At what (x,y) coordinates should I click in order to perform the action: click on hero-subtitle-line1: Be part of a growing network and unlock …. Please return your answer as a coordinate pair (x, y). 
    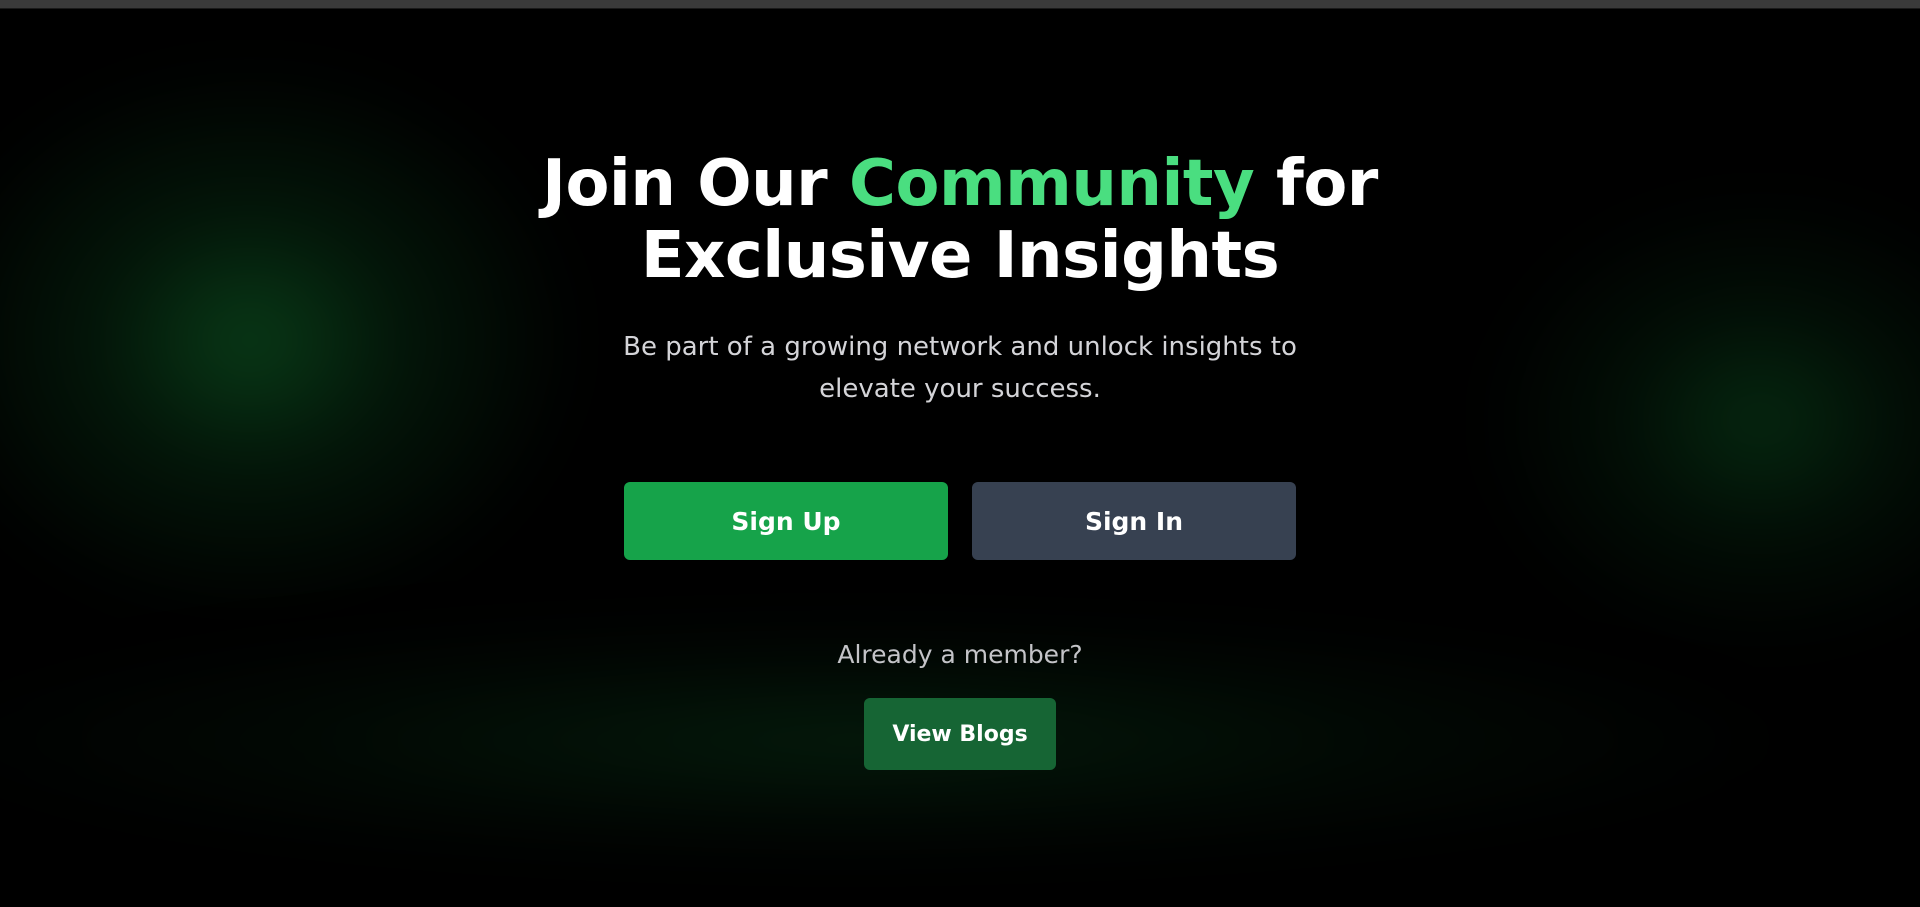
    Looking at the image, I should click on (960, 347).